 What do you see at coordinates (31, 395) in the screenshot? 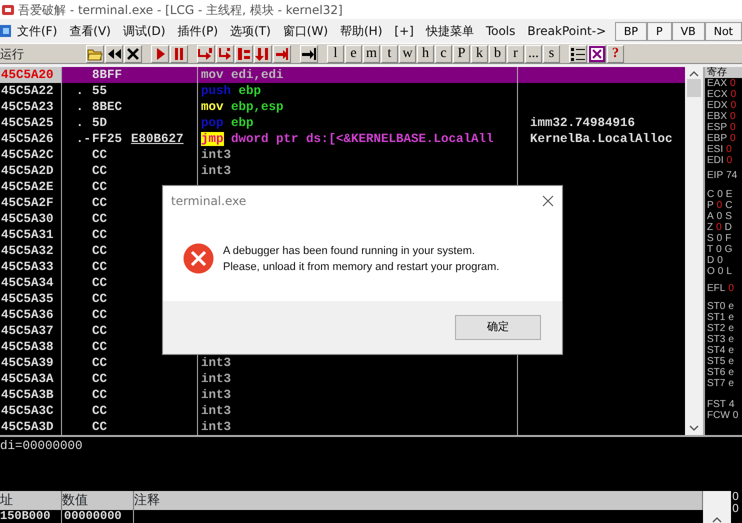
I see `address-cell: 45C5A3B` at bounding box center [31, 395].